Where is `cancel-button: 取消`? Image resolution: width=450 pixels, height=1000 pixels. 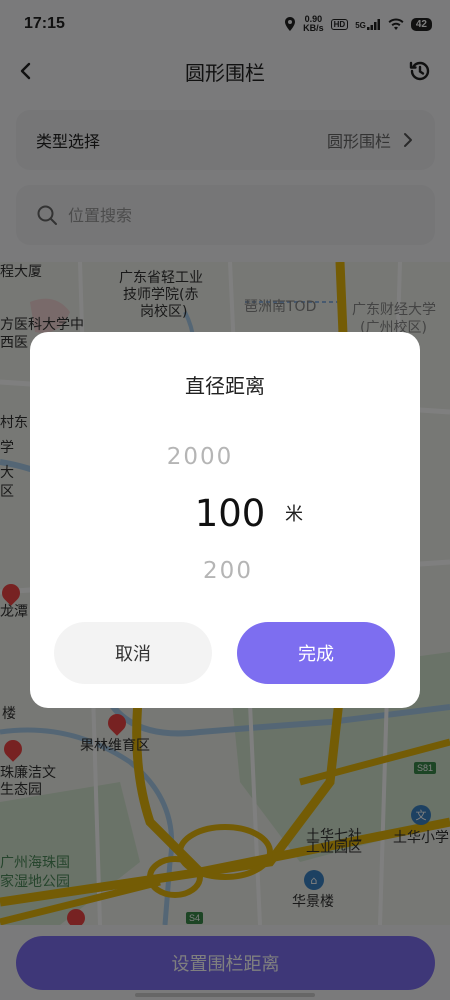
cancel-button: 取消 is located at coordinates (133, 653).